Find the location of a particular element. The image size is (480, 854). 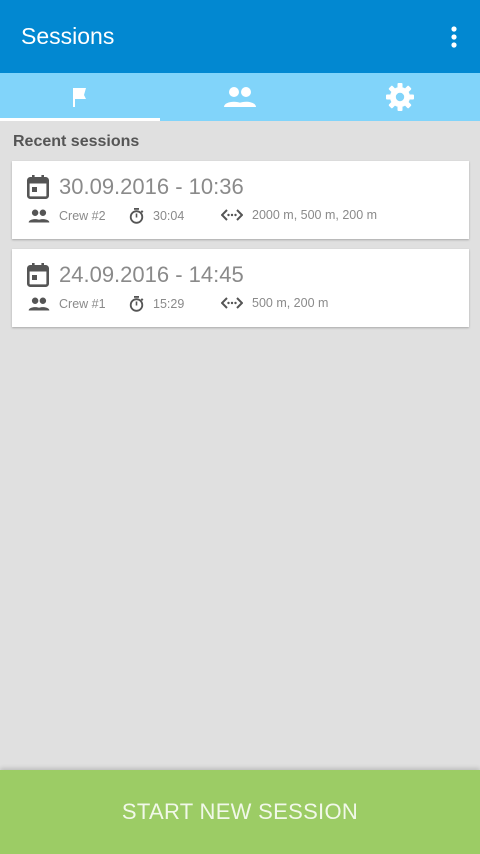

tab-crews is located at coordinates (240, 97).